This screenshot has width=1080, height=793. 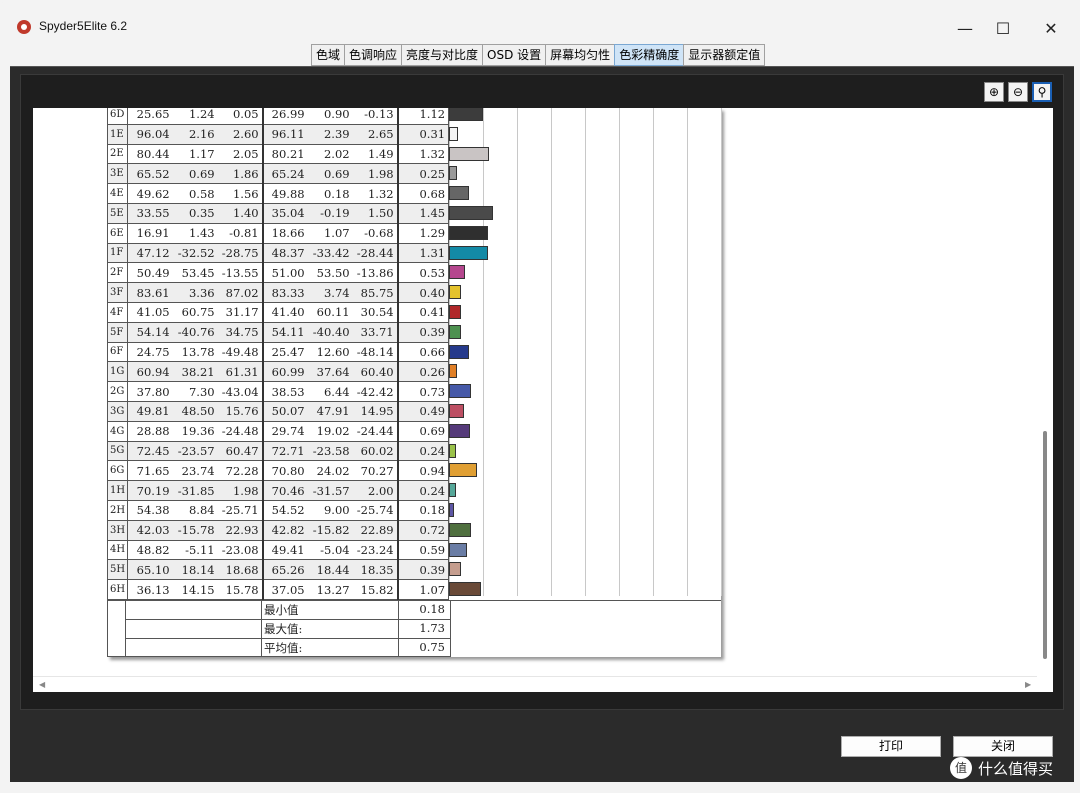 What do you see at coordinates (1045, 545) in the screenshot?
I see `vertical-scroll-thumb` at bounding box center [1045, 545].